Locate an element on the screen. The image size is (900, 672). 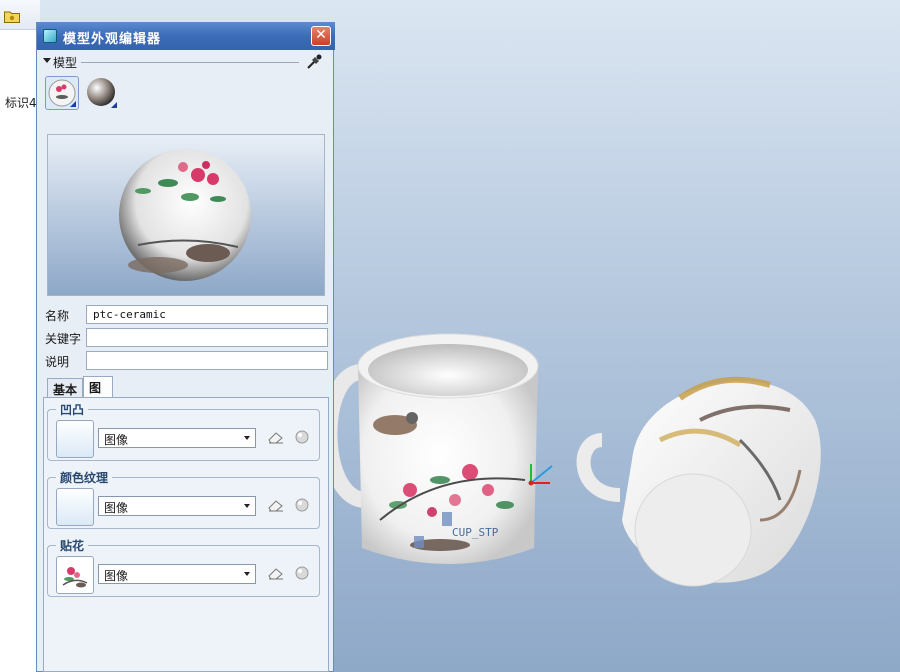
model-section-header: 模型 is located at coordinates (186, 62).